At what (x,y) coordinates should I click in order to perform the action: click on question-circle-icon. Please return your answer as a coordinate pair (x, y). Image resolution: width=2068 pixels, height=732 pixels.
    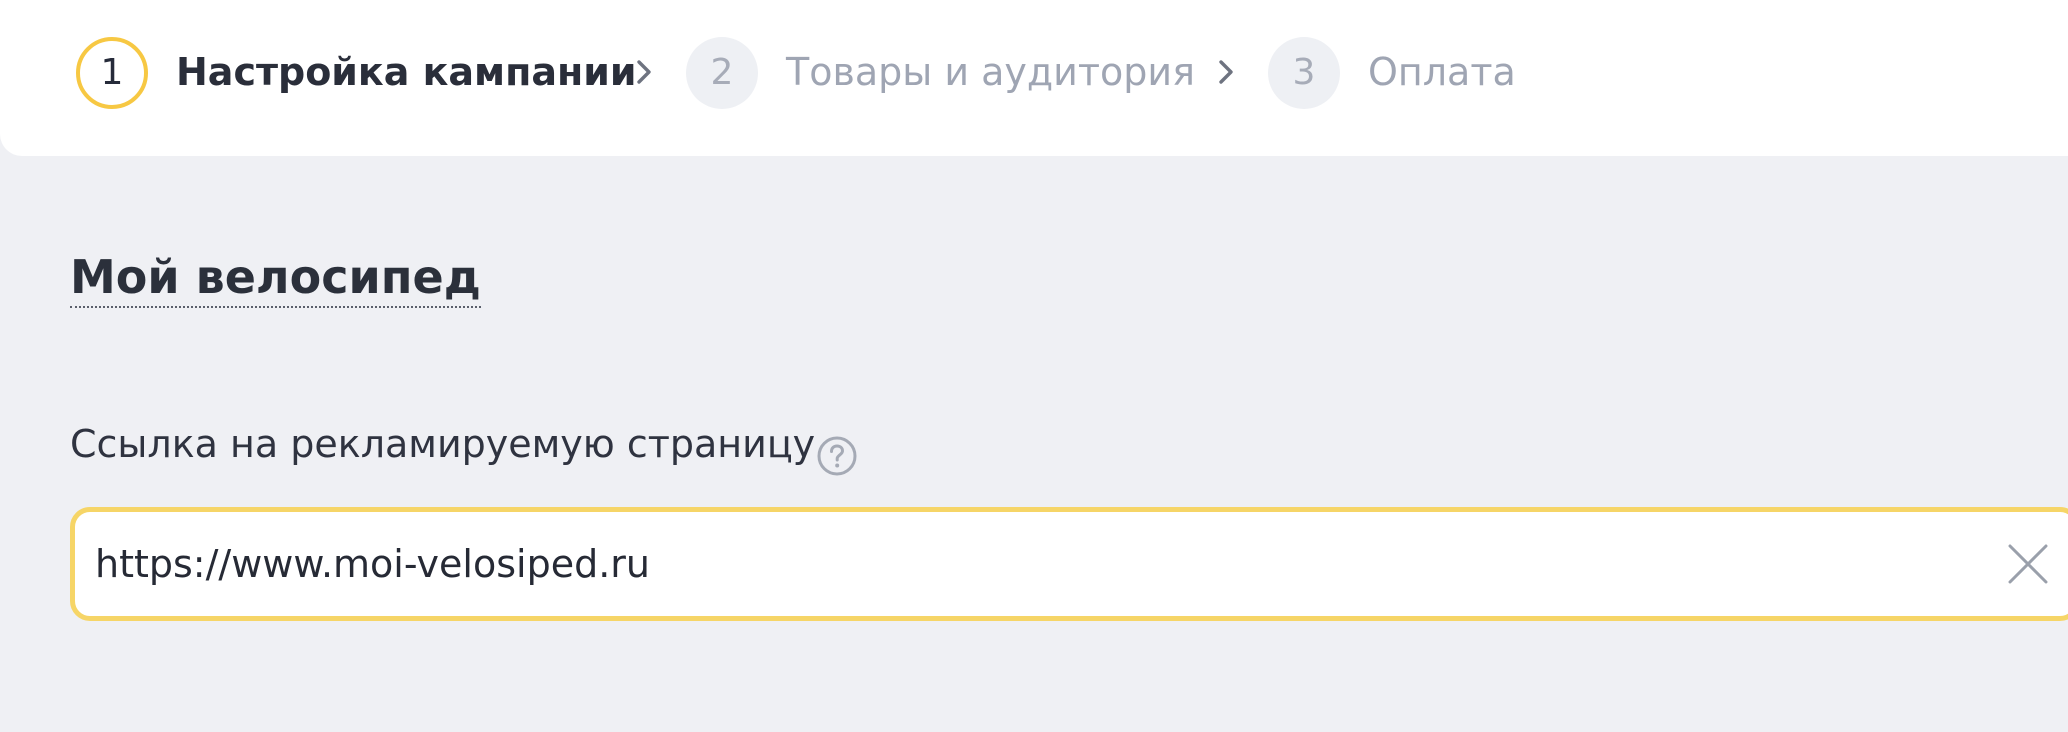
    Looking at the image, I should click on (837, 456).